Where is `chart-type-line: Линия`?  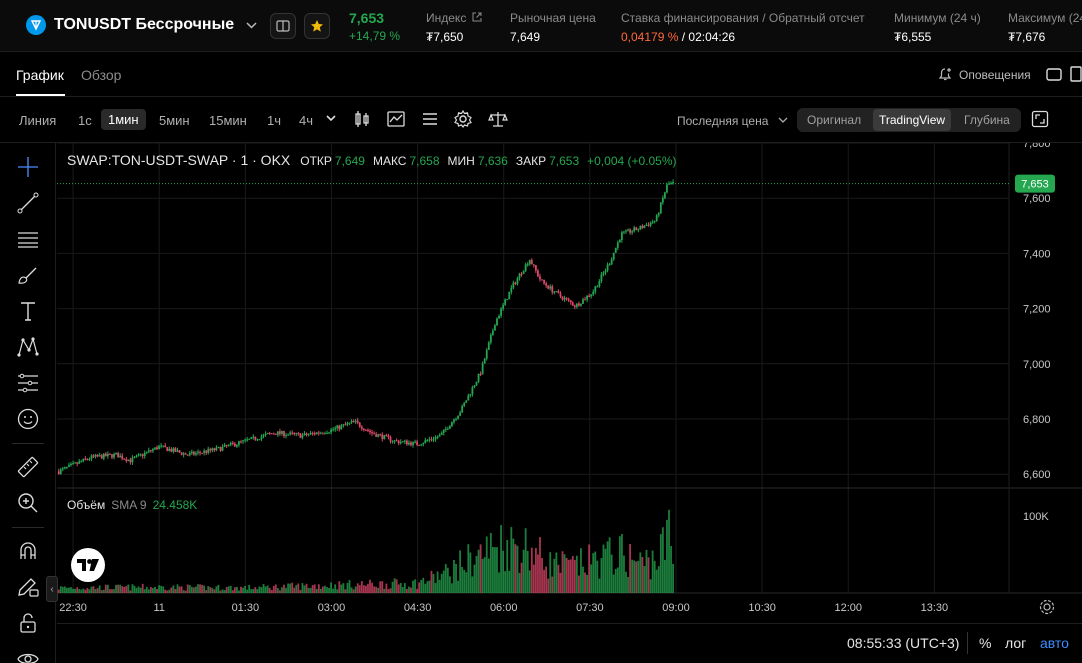
chart-type-line: Линия is located at coordinates (37, 120).